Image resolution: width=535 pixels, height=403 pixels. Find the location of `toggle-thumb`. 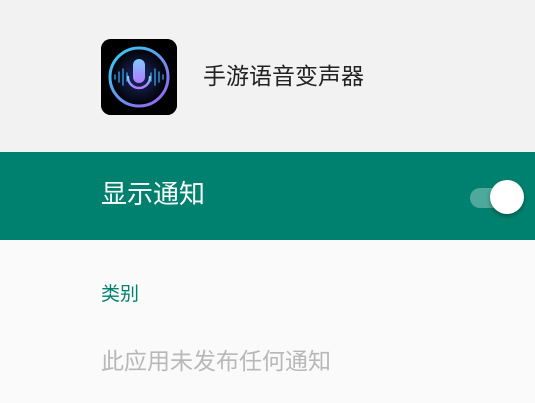

toggle-thumb is located at coordinates (507, 197).